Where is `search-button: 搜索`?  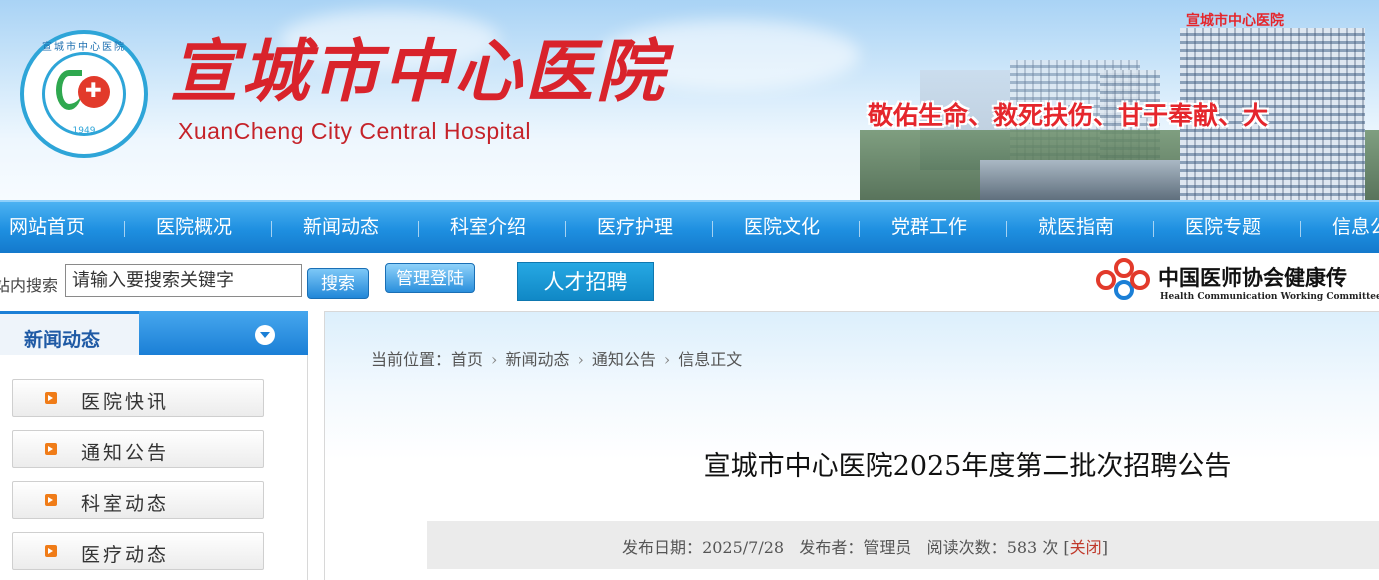
search-button: 搜索 is located at coordinates (338, 283).